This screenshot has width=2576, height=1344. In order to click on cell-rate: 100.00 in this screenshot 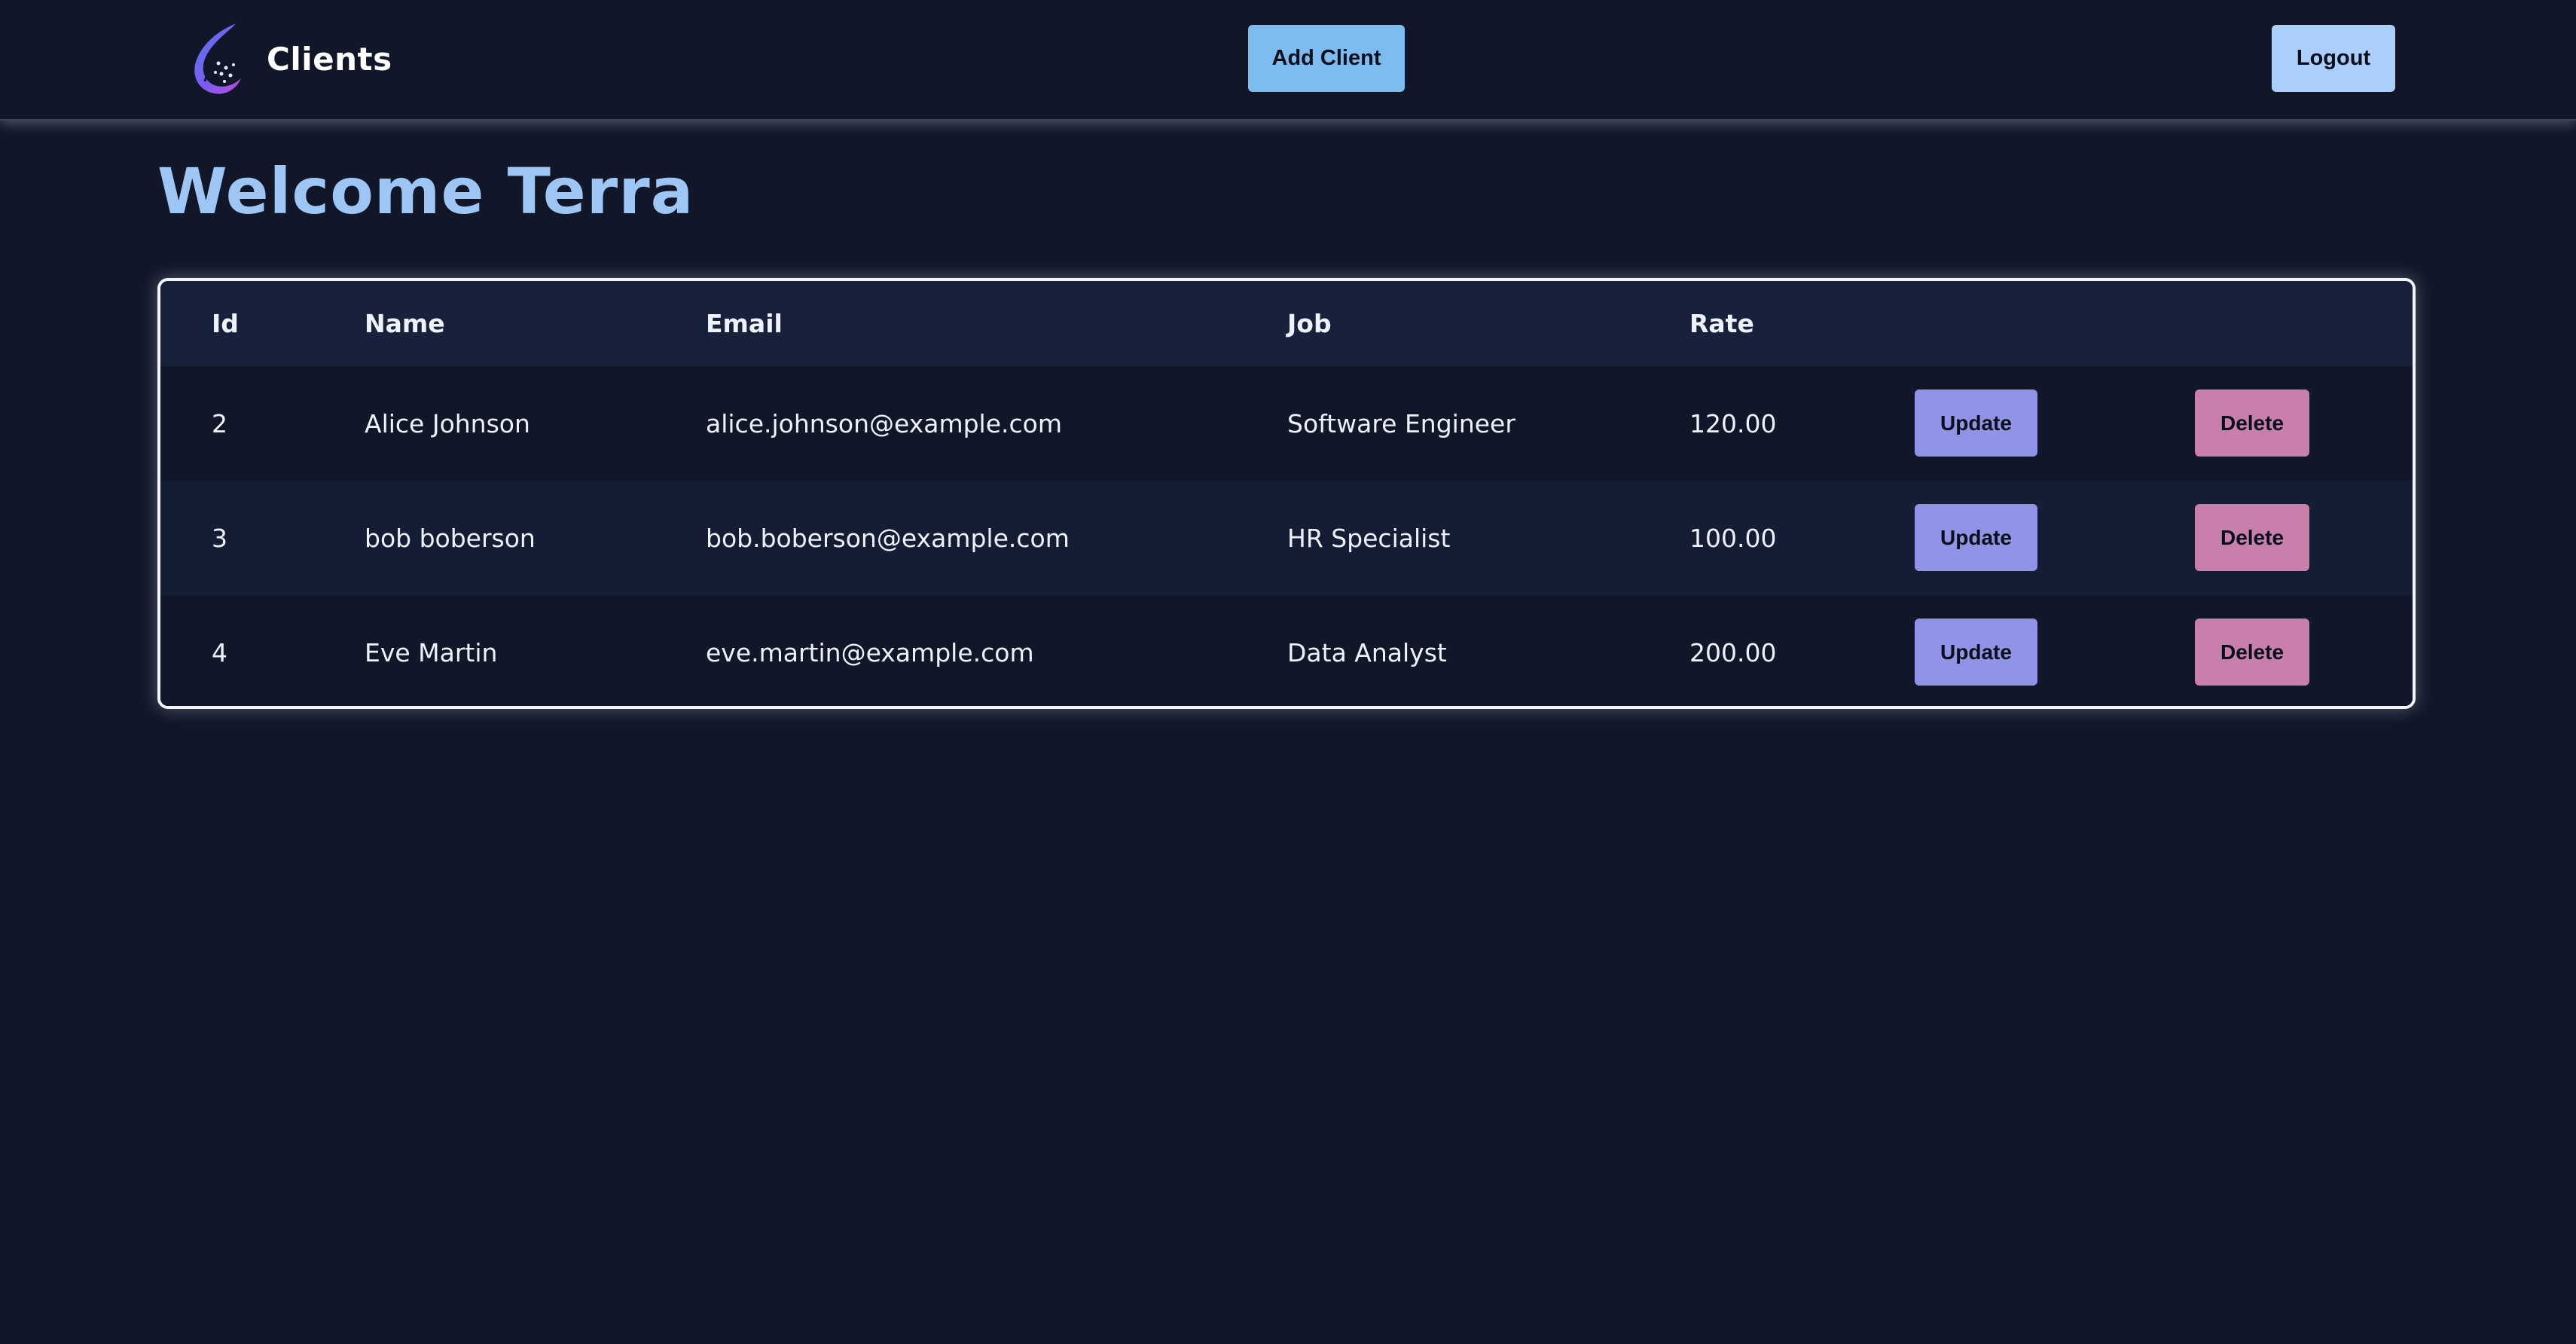, I will do `click(1733, 538)`.